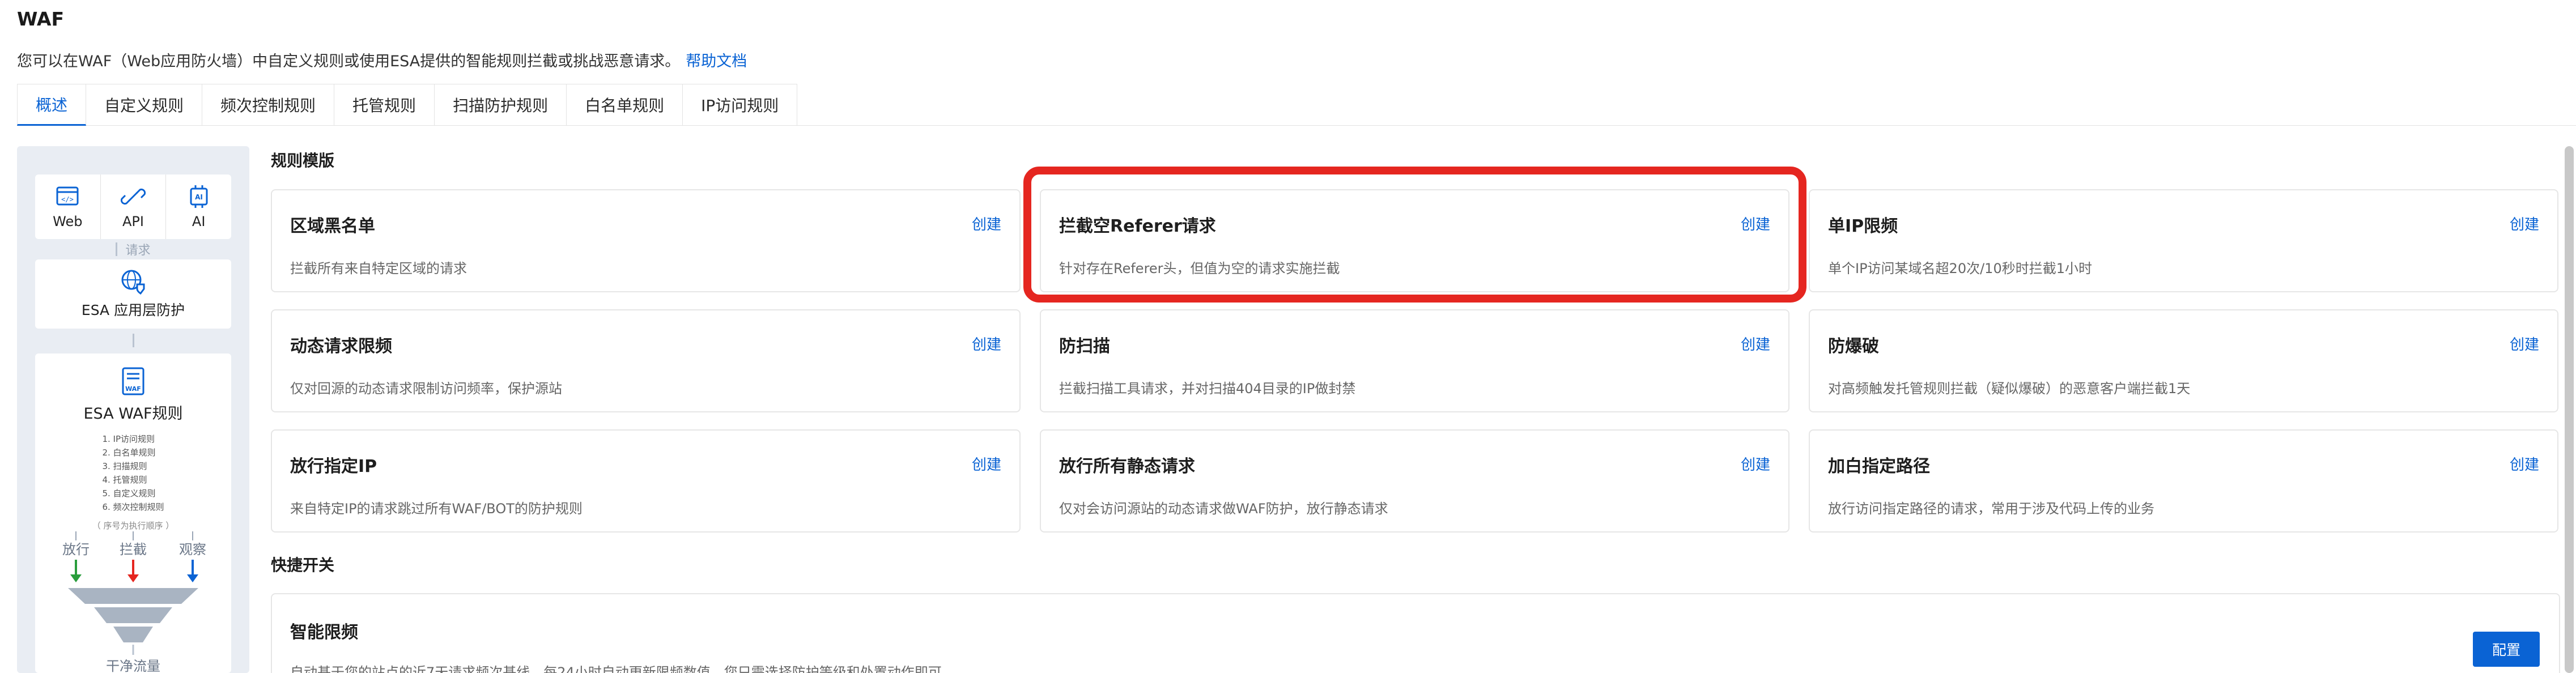  I want to click on tab-managed-rules: 托管规则, so click(384, 105).